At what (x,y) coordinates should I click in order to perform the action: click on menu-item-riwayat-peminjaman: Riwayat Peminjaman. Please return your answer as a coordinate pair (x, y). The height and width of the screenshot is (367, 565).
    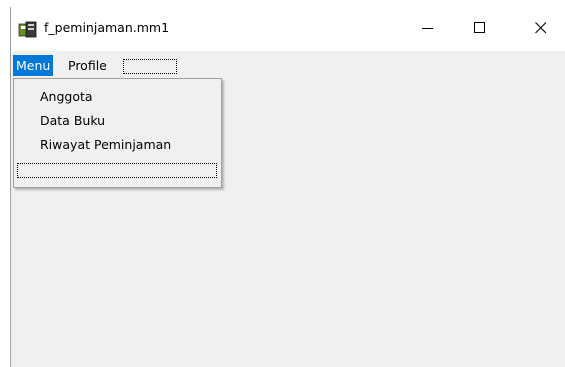
    Looking at the image, I should click on (117, 145).